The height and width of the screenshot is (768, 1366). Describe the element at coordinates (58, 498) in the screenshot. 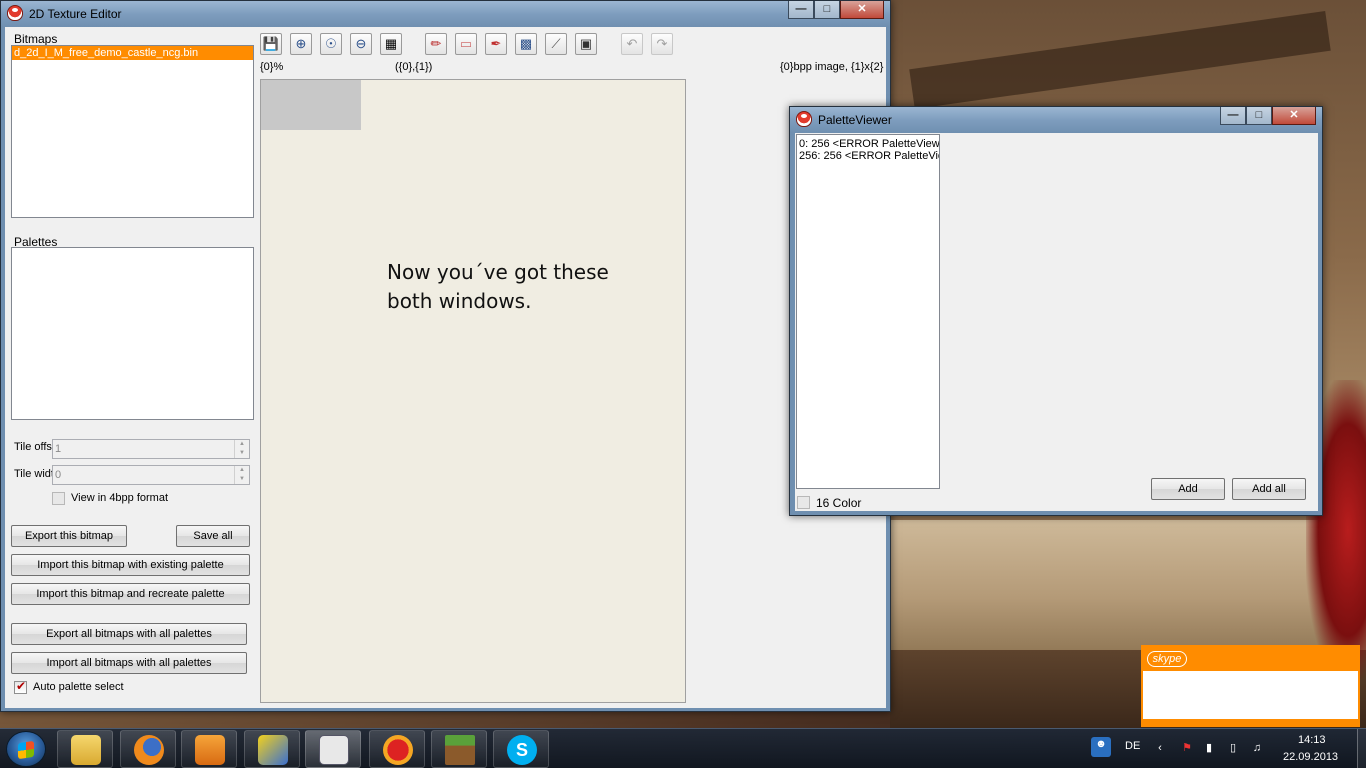

I see `view-4bpp-checkbox` at that location.